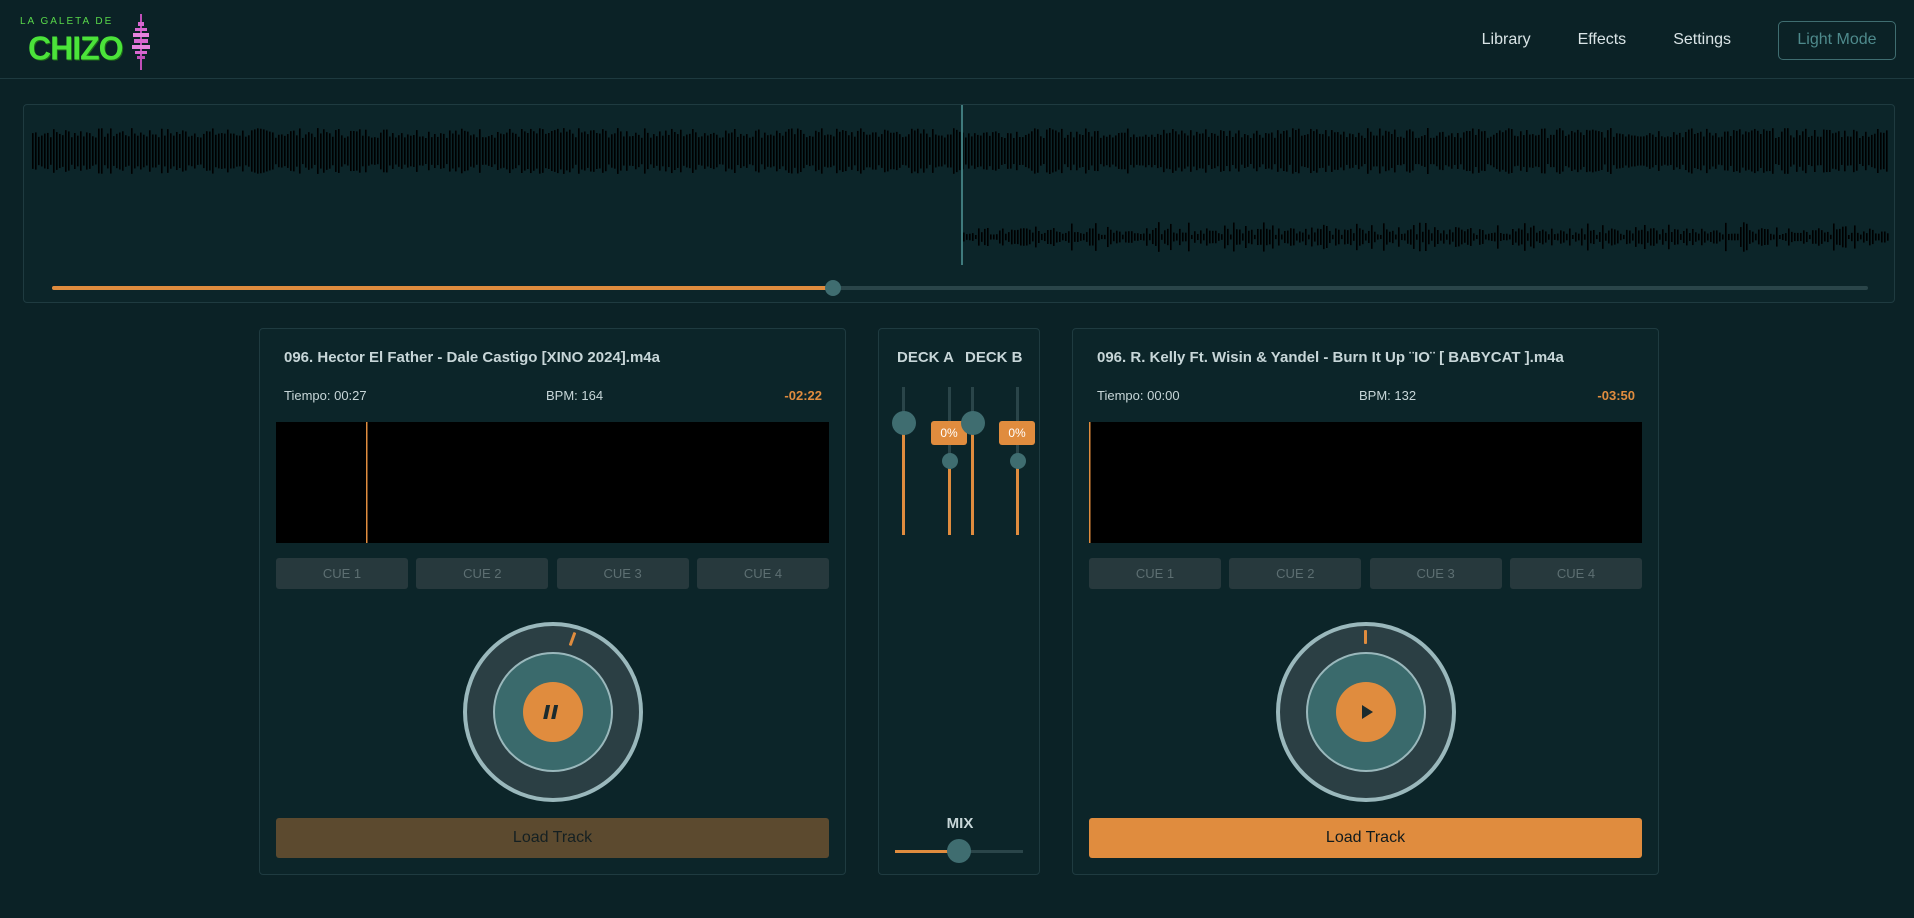  I want to click on nav-settings: Settings, so click(1702, 40).